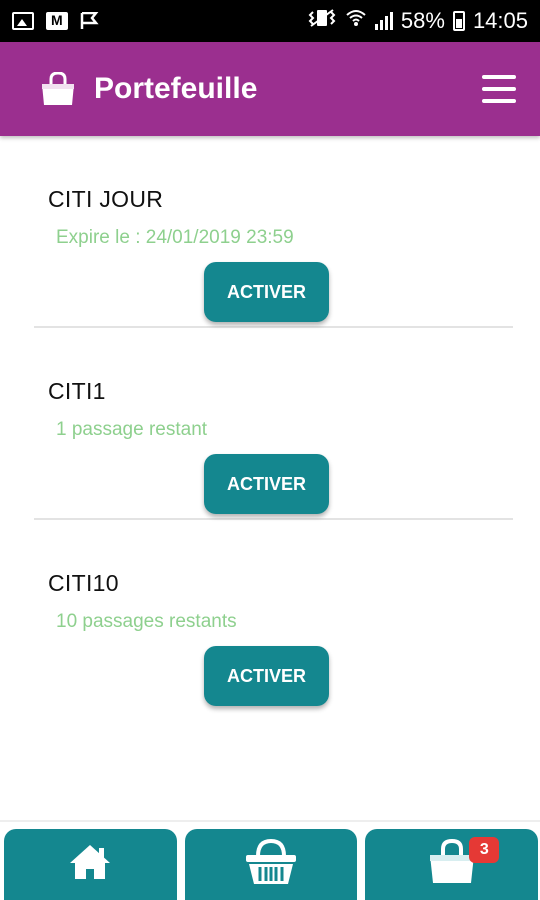 This screenshot has width=540, height=900. I want to click on cart-count-badge: 3, so click(484, 850).